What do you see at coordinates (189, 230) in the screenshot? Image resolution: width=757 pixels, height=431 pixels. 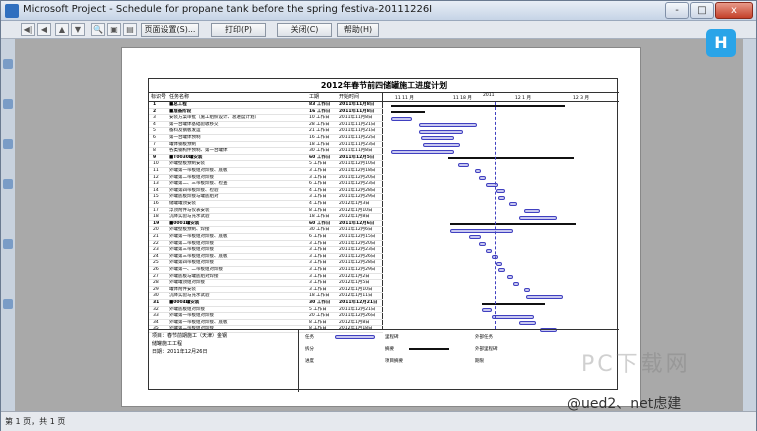 I see `task-name: 外罐壁板预制、焊接` at bounding box center [189, 230].